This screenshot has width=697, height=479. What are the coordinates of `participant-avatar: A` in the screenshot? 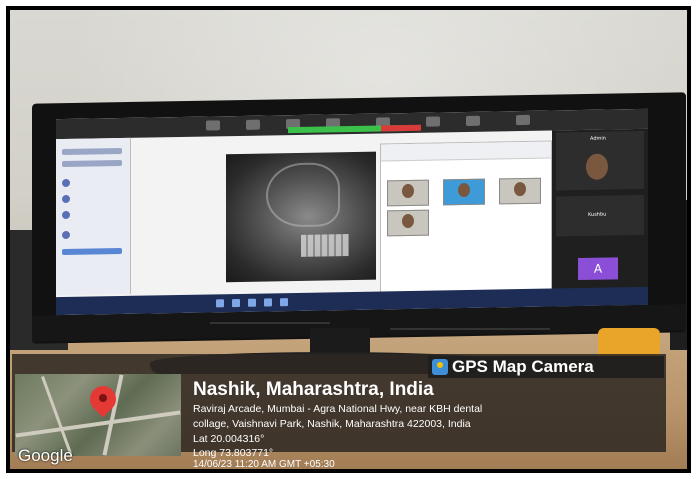 It's located at (598, 269).